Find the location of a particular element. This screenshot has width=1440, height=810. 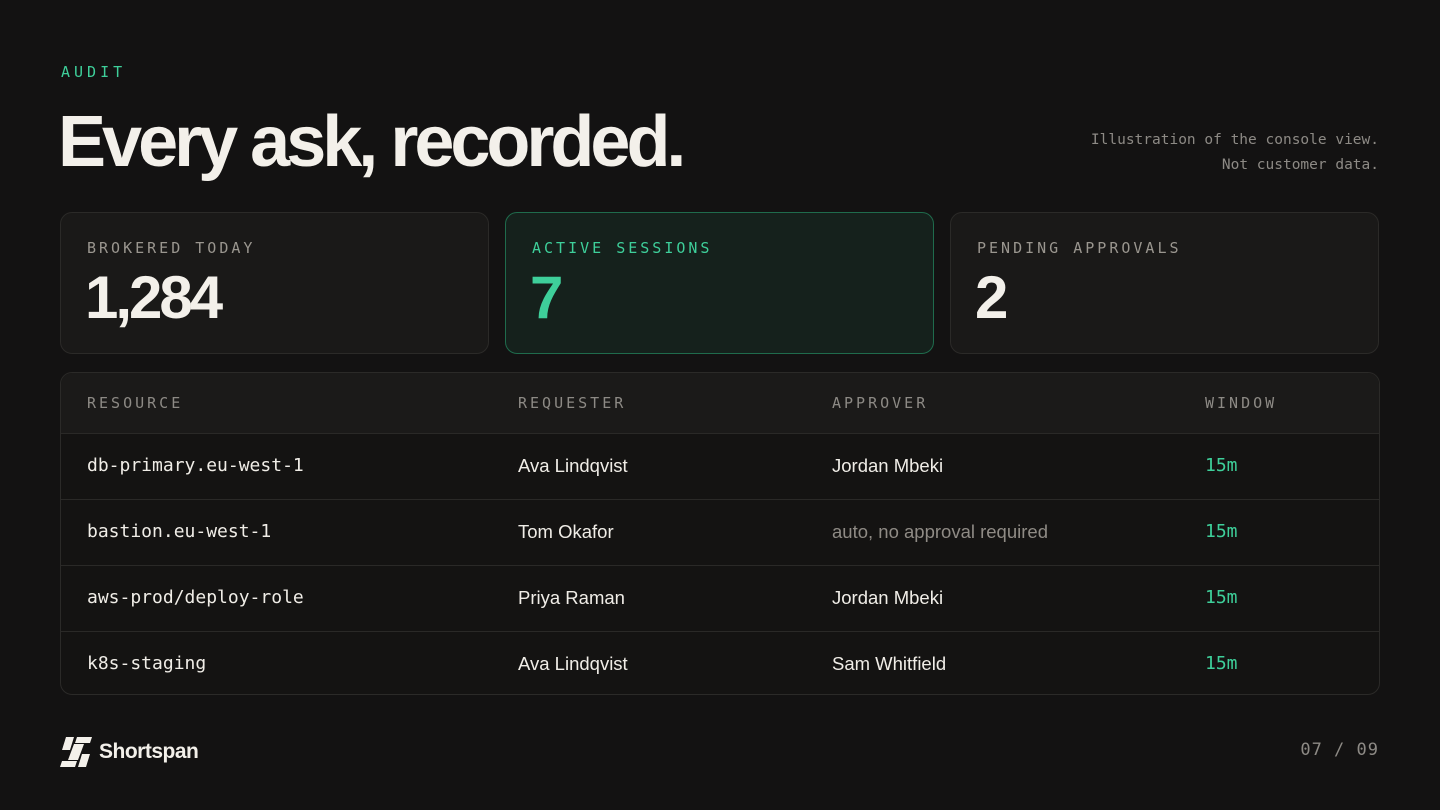

disclaimer-line-2: Not customer data. is located at coordinates (1300, 165).